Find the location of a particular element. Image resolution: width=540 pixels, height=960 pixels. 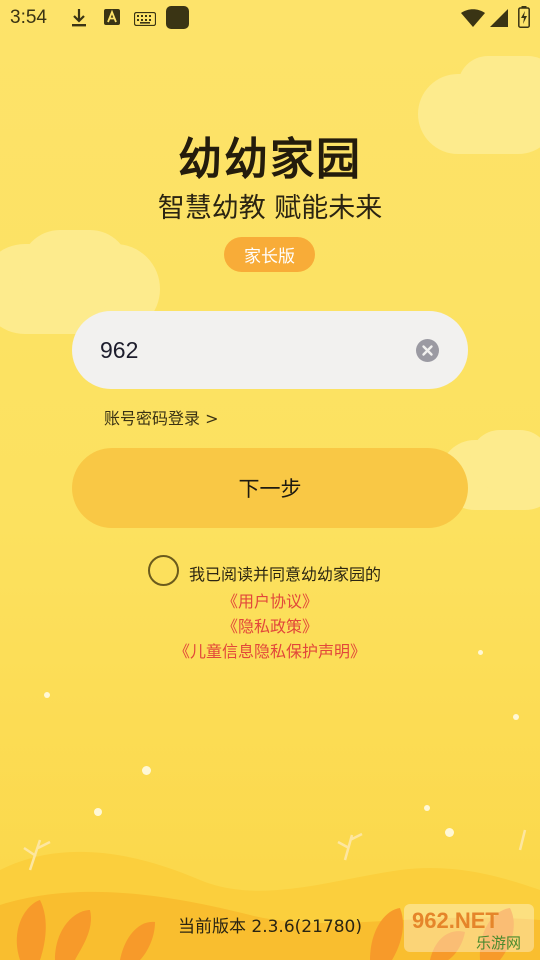

watermark-bottom-text: 乐游网 is located at coordinates (498, 943).